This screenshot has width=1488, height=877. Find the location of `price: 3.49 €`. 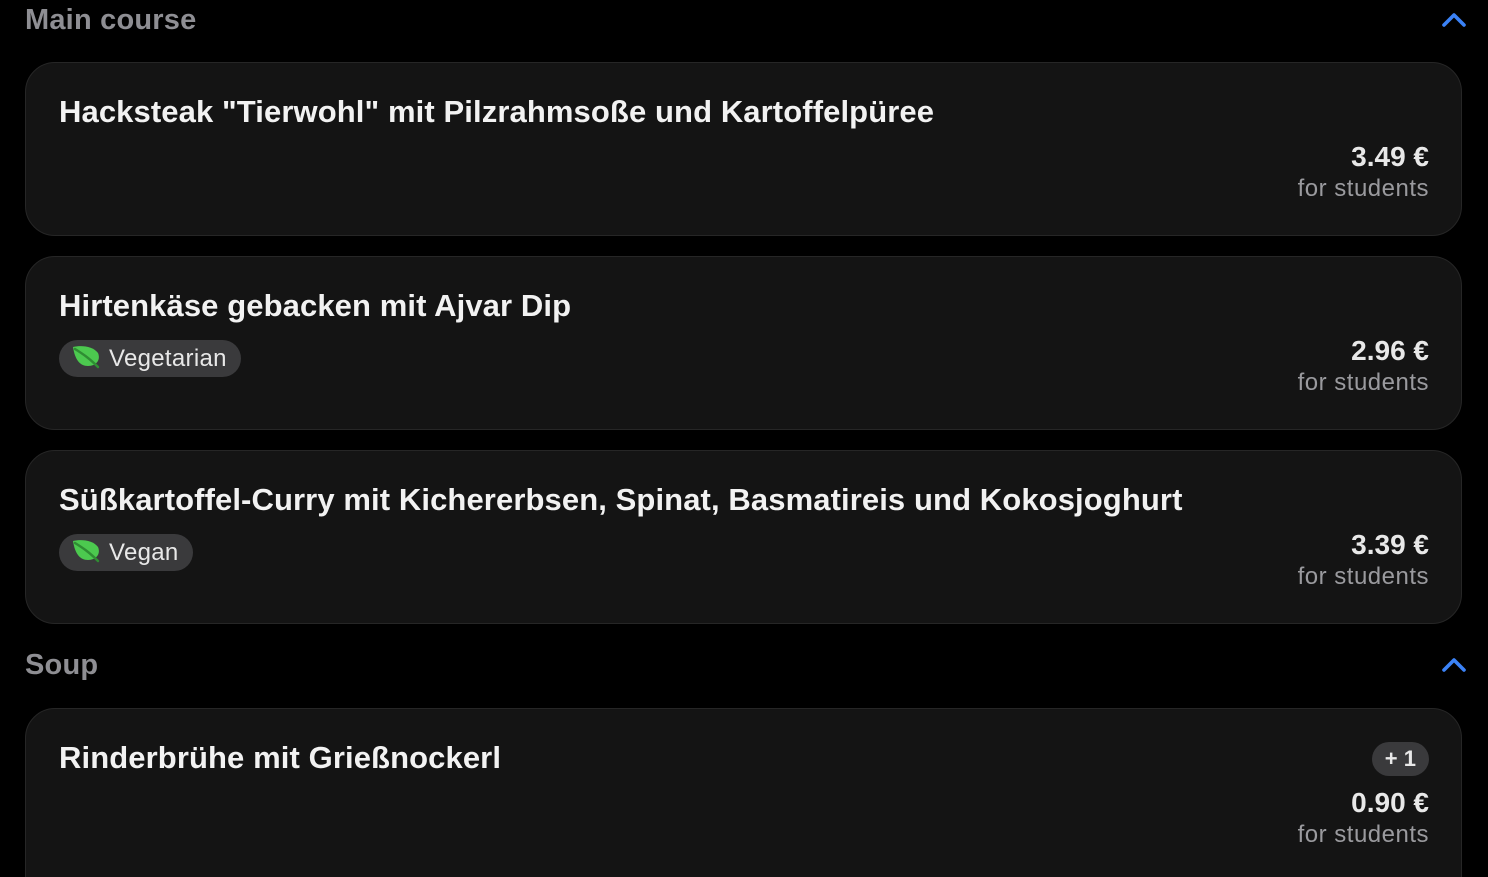

price: 3.49 € is located at coordinates (1390, 156).